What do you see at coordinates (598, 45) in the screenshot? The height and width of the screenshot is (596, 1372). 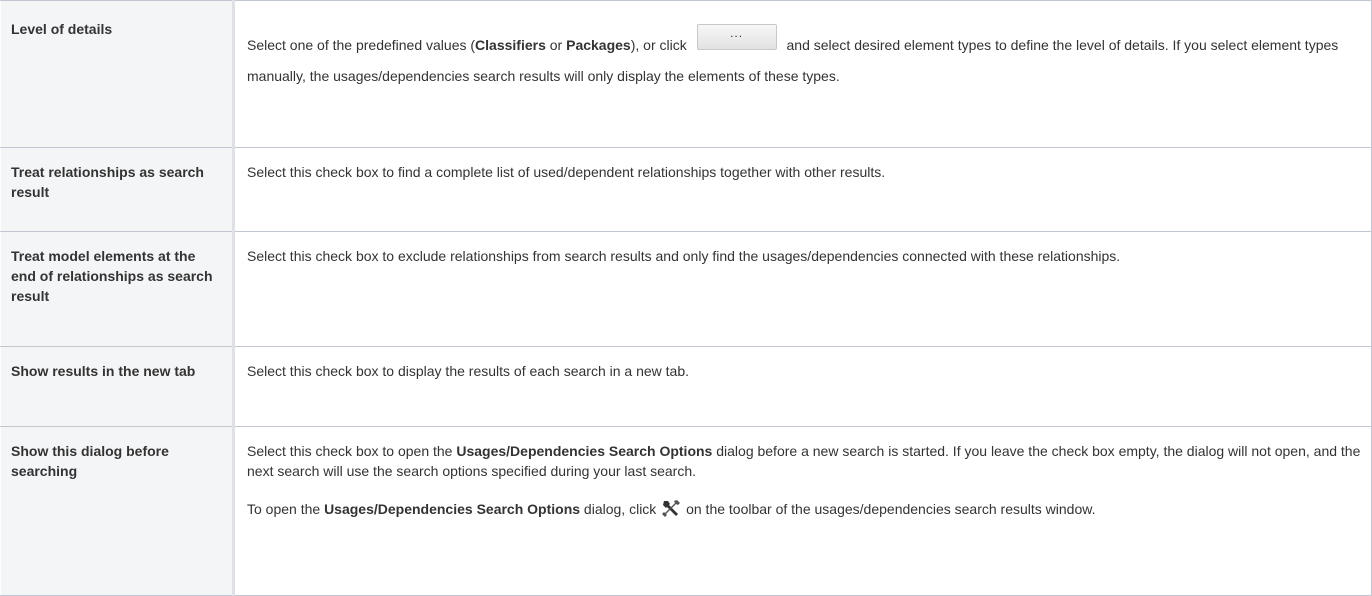 I see `value-packages: Packages` at bounding box center [598, 45].